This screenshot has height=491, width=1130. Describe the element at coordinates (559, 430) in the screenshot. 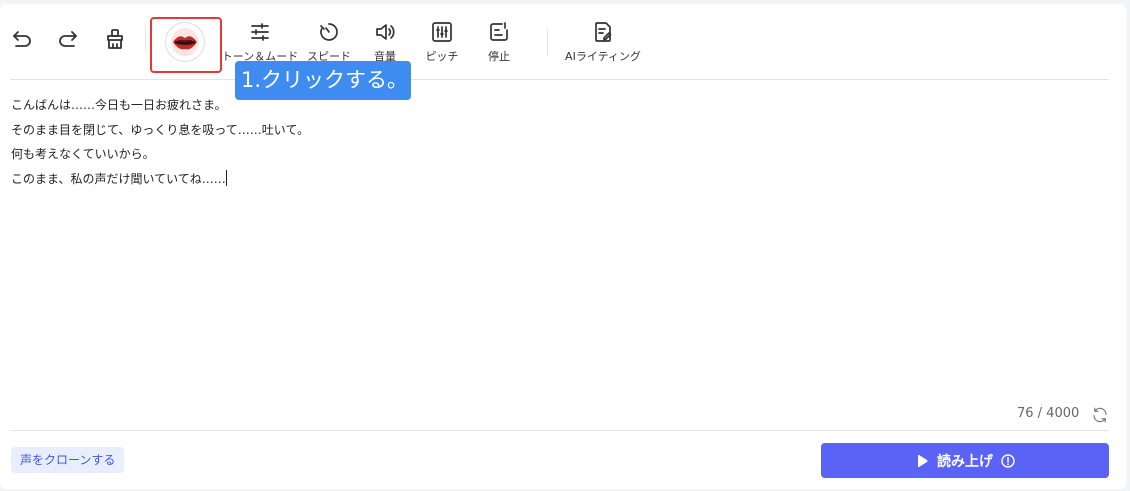

I see `footer-divider` at that location.